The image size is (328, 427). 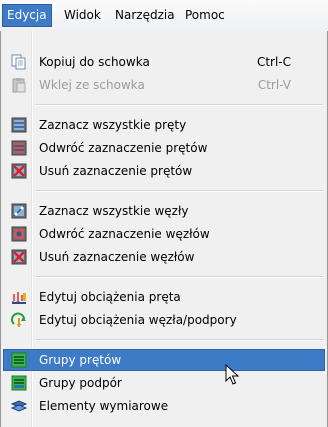 What do you see at coordinates (19, 360) in the screenshot?
I see `bar-groups-icon` at bounding box center [19, 360].